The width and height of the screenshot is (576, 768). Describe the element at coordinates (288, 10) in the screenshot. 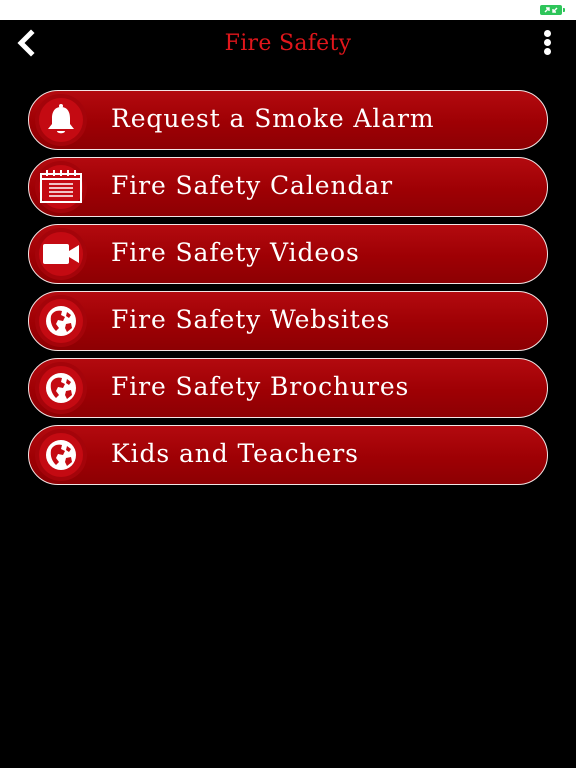

I see `status-bar` at that location.